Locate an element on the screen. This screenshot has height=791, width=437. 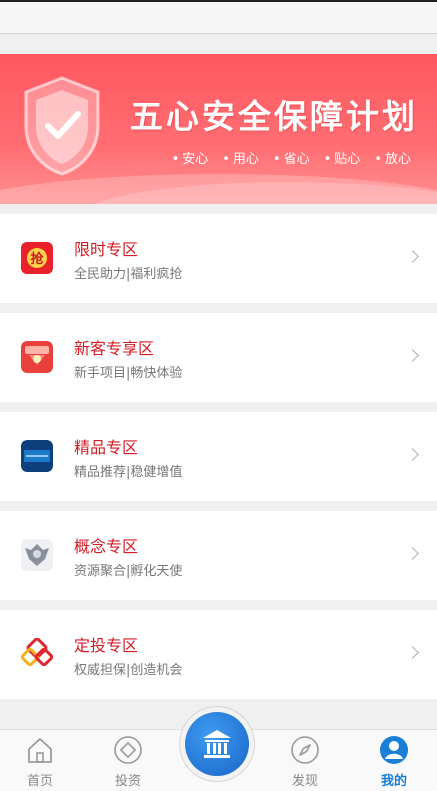
section-name: 限时专区 is located at coordinates (106, 249).